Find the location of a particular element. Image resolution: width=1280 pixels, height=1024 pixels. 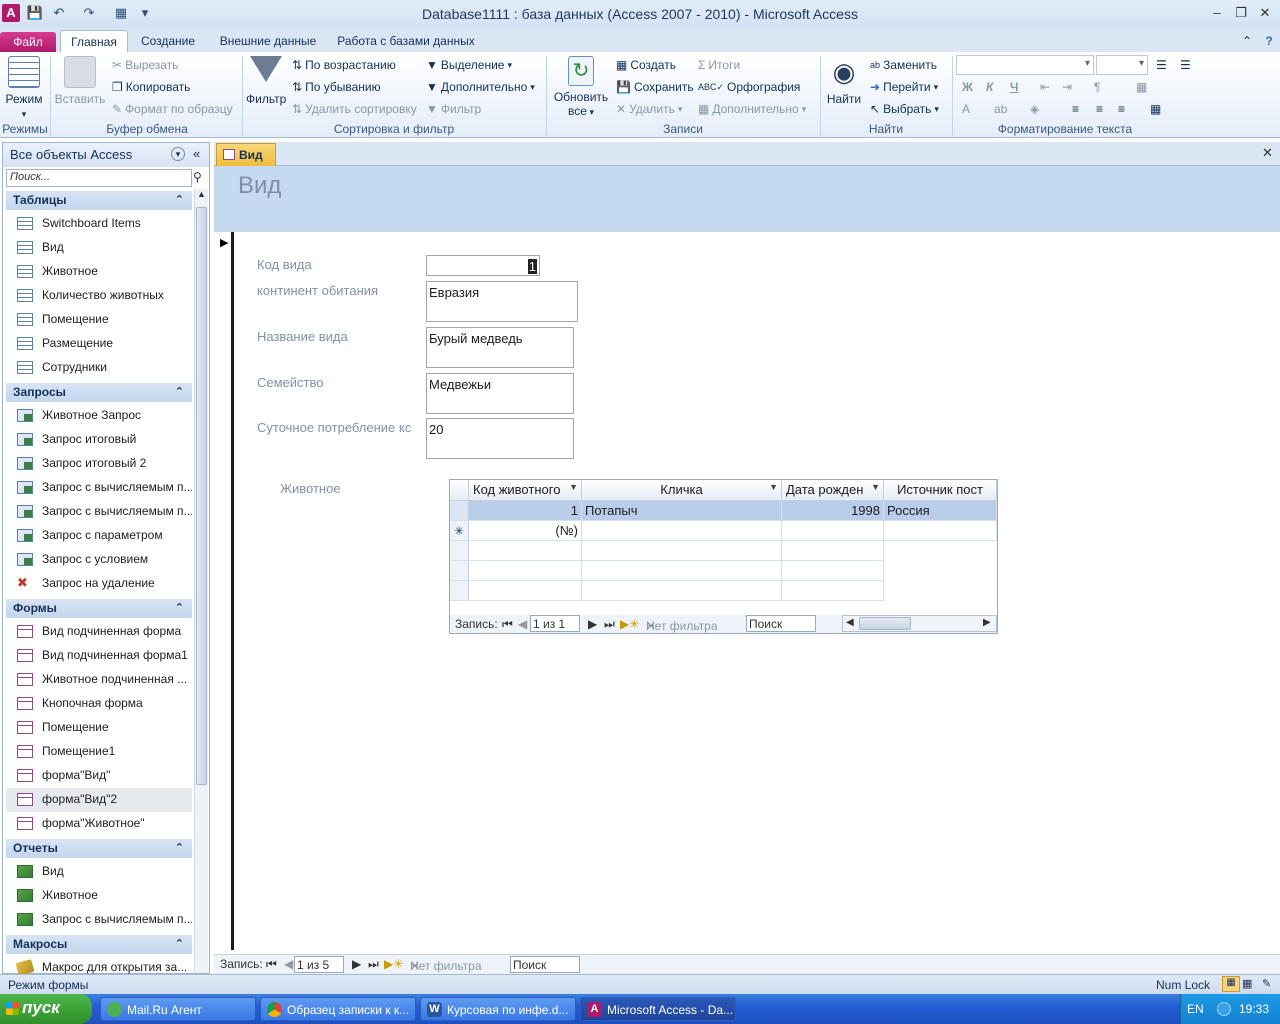

nav-scrollbar: ▲ is located at coordinates (201, 581).